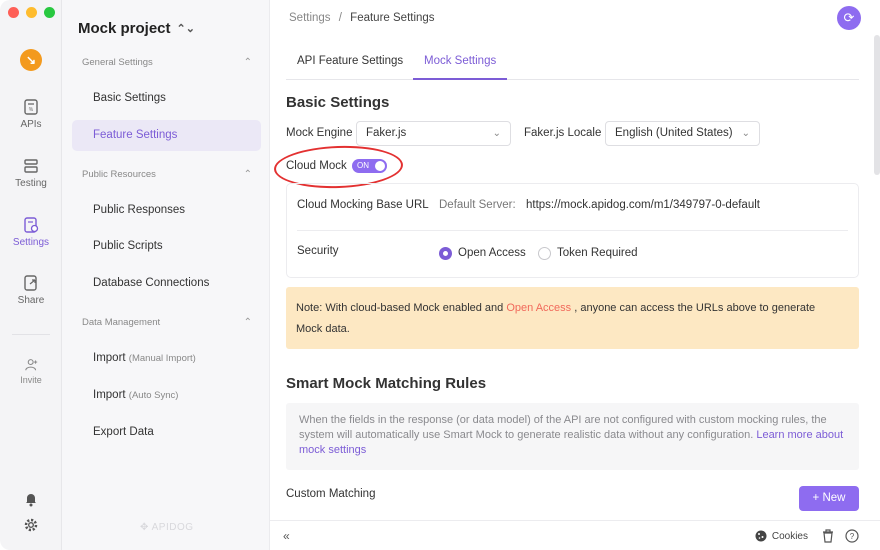  Describe the element at coordinates (597, 253) in the screenshot. I see `token-required-label: Token Required` at that location.